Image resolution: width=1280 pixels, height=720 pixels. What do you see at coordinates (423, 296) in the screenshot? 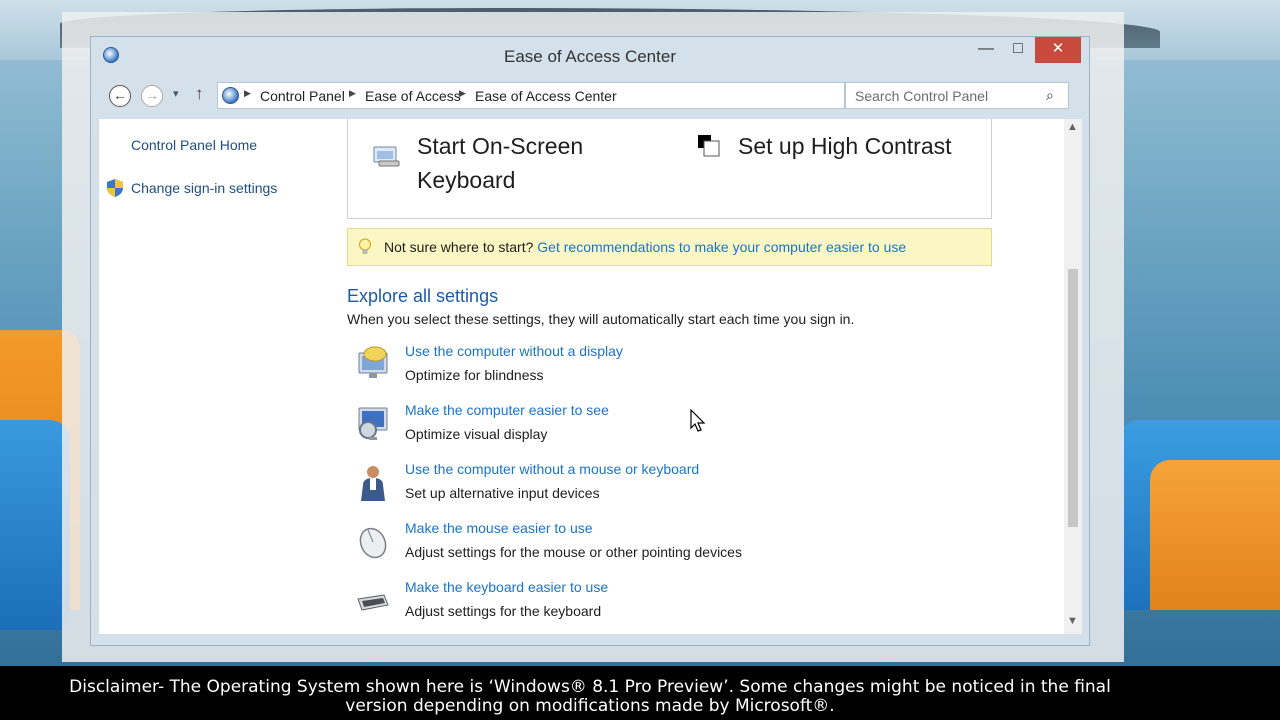
I see `explore-all-settings-heading: Explore all settings` at bounding box center [423, 296].